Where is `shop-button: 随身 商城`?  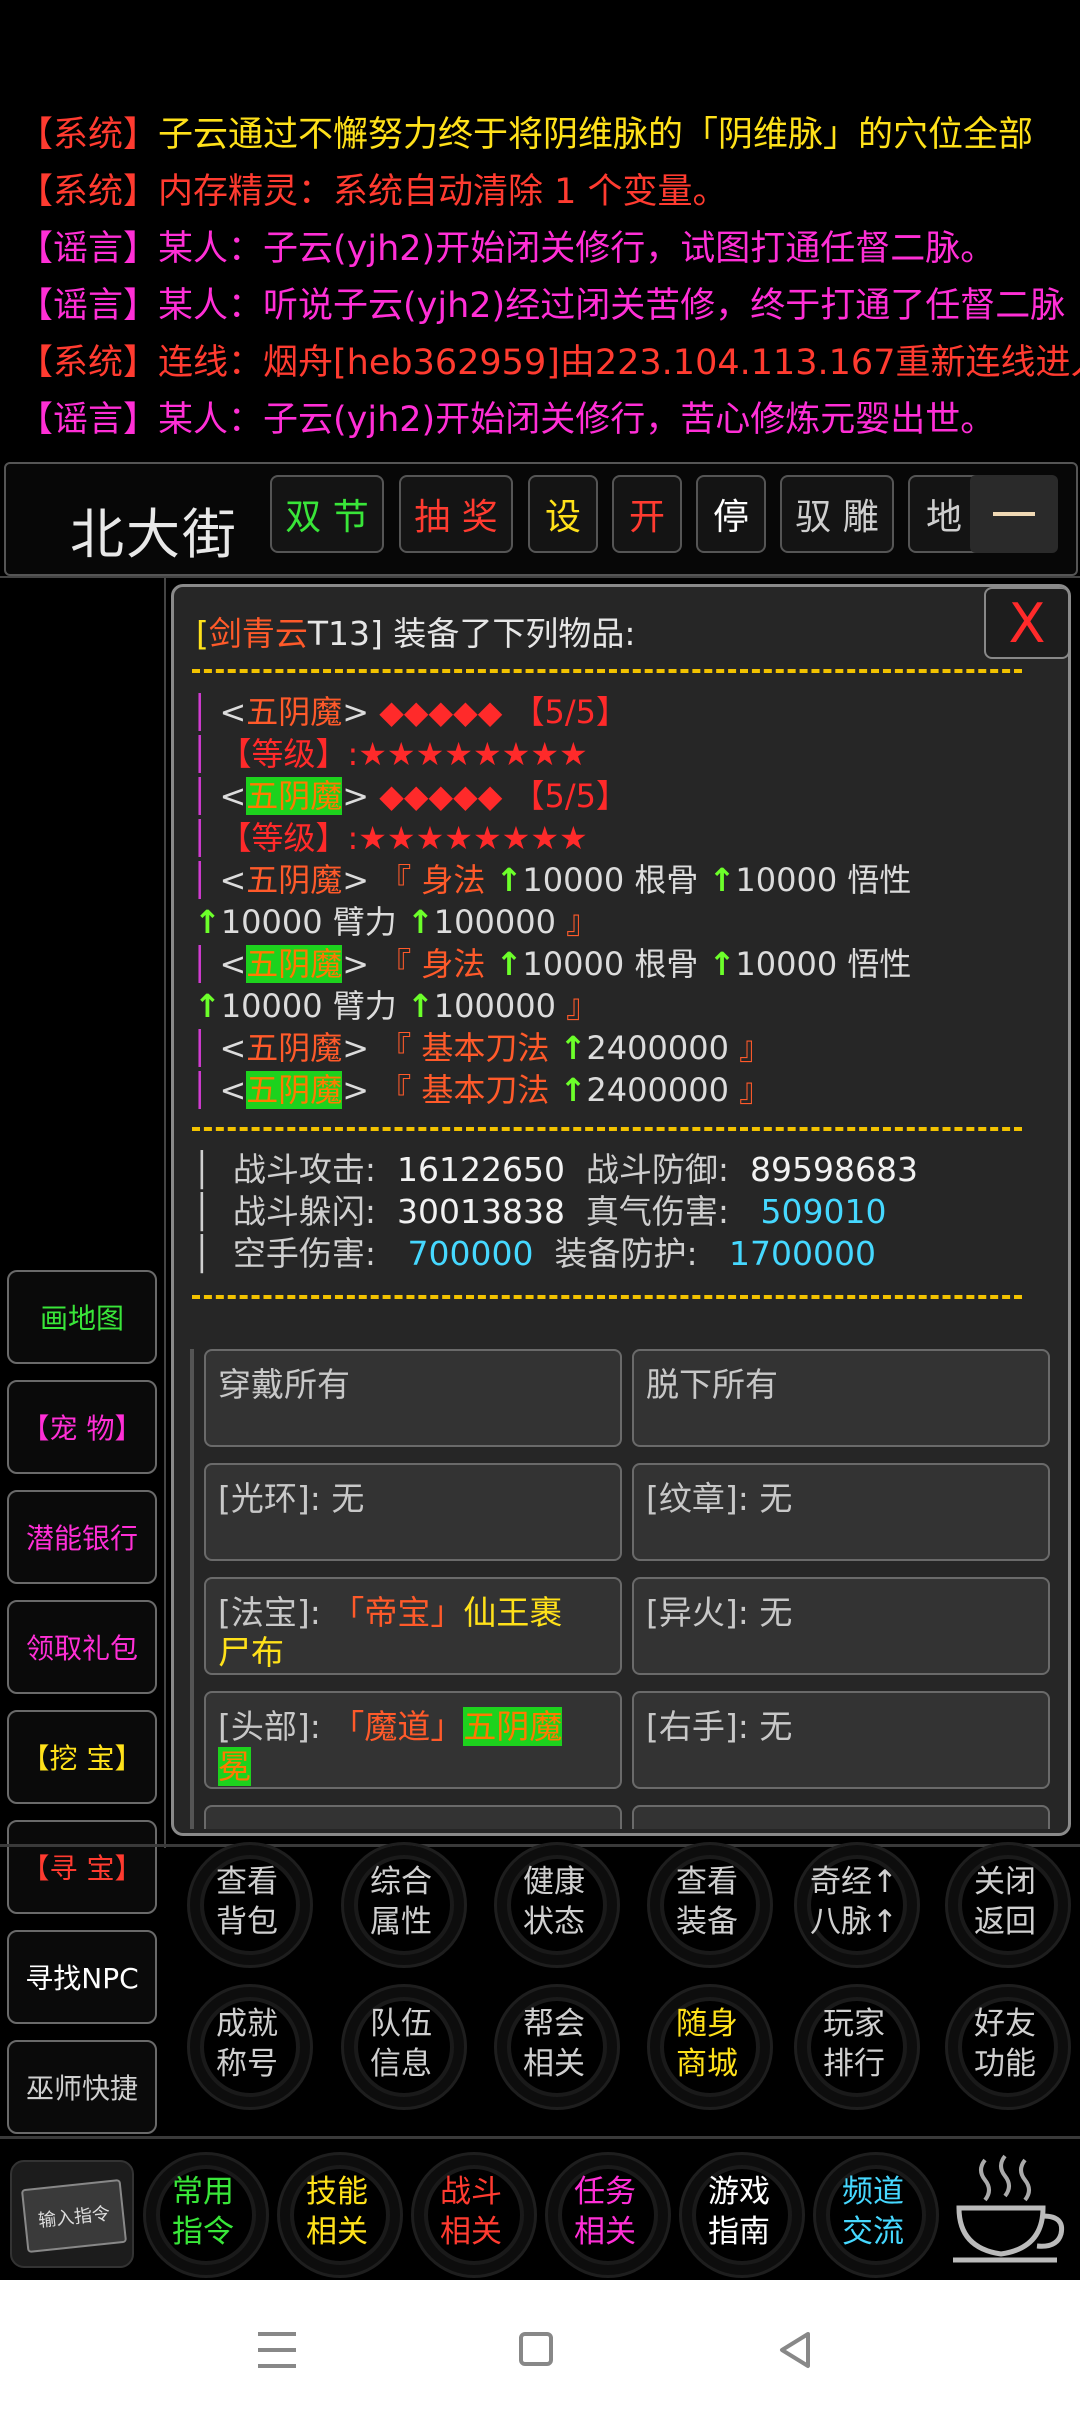
shop-button: 随身 商城 is located at coordinates (707, 2047).